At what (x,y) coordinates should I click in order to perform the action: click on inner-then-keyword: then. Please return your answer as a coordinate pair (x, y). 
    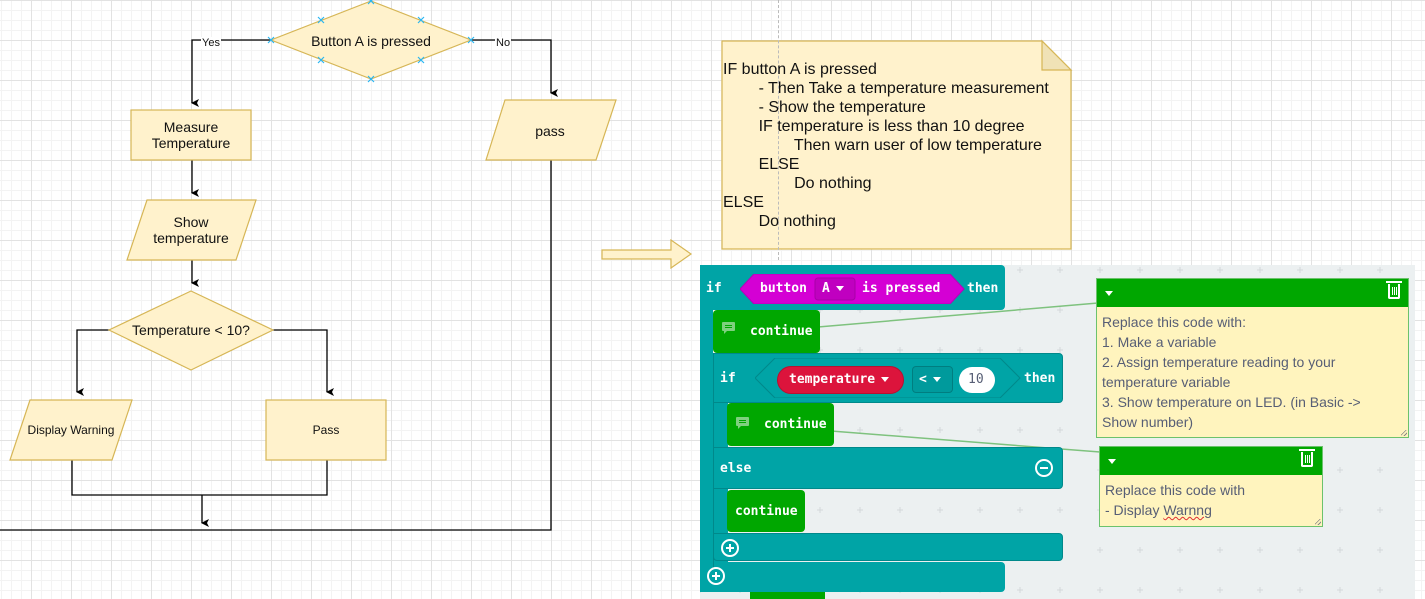
    Looking at the image, I should click on (1040, 378).